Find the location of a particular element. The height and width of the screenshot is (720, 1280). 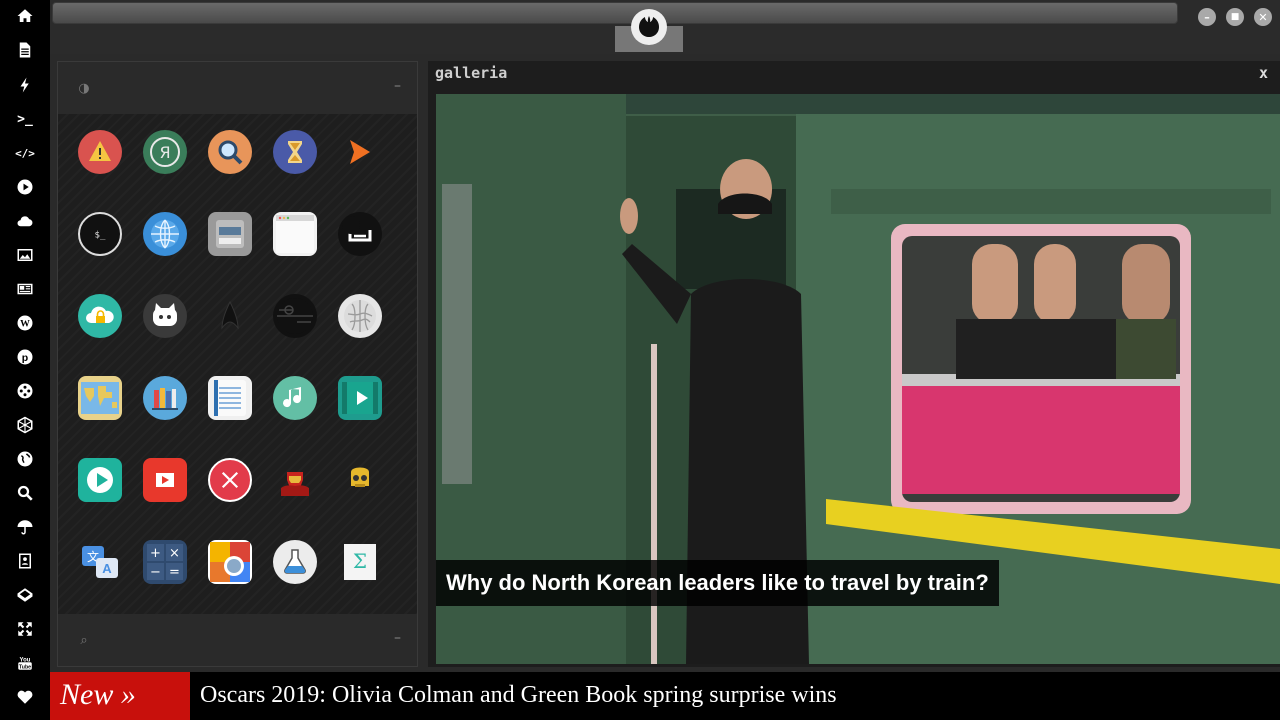

news-icon is located at coordinates (25, 289).